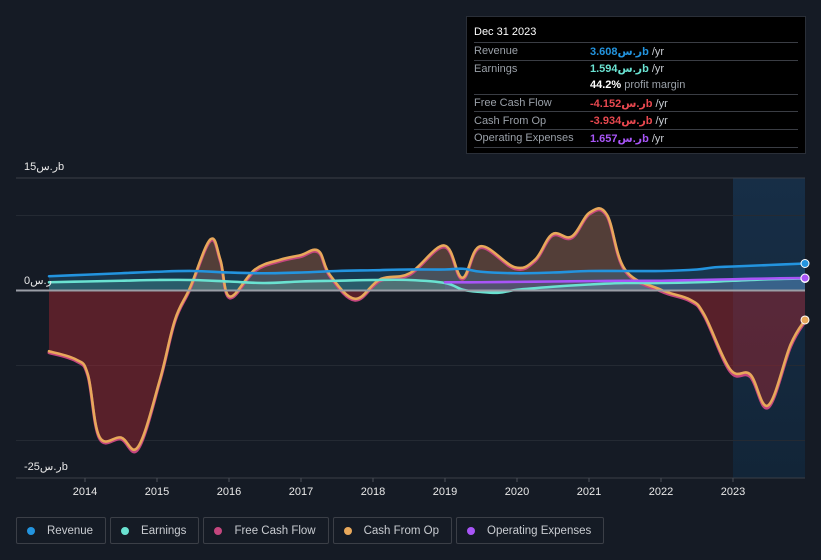  What do you see at coordinates (539, 530) in the screenshot?
I see `legend-label: Operating Expenses` at bounding box center [539, 530].